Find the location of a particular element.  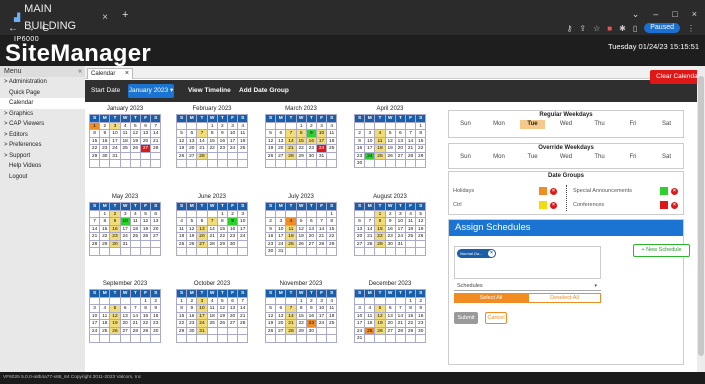

calendar-day: 19 is located at coordinates (390, 149).